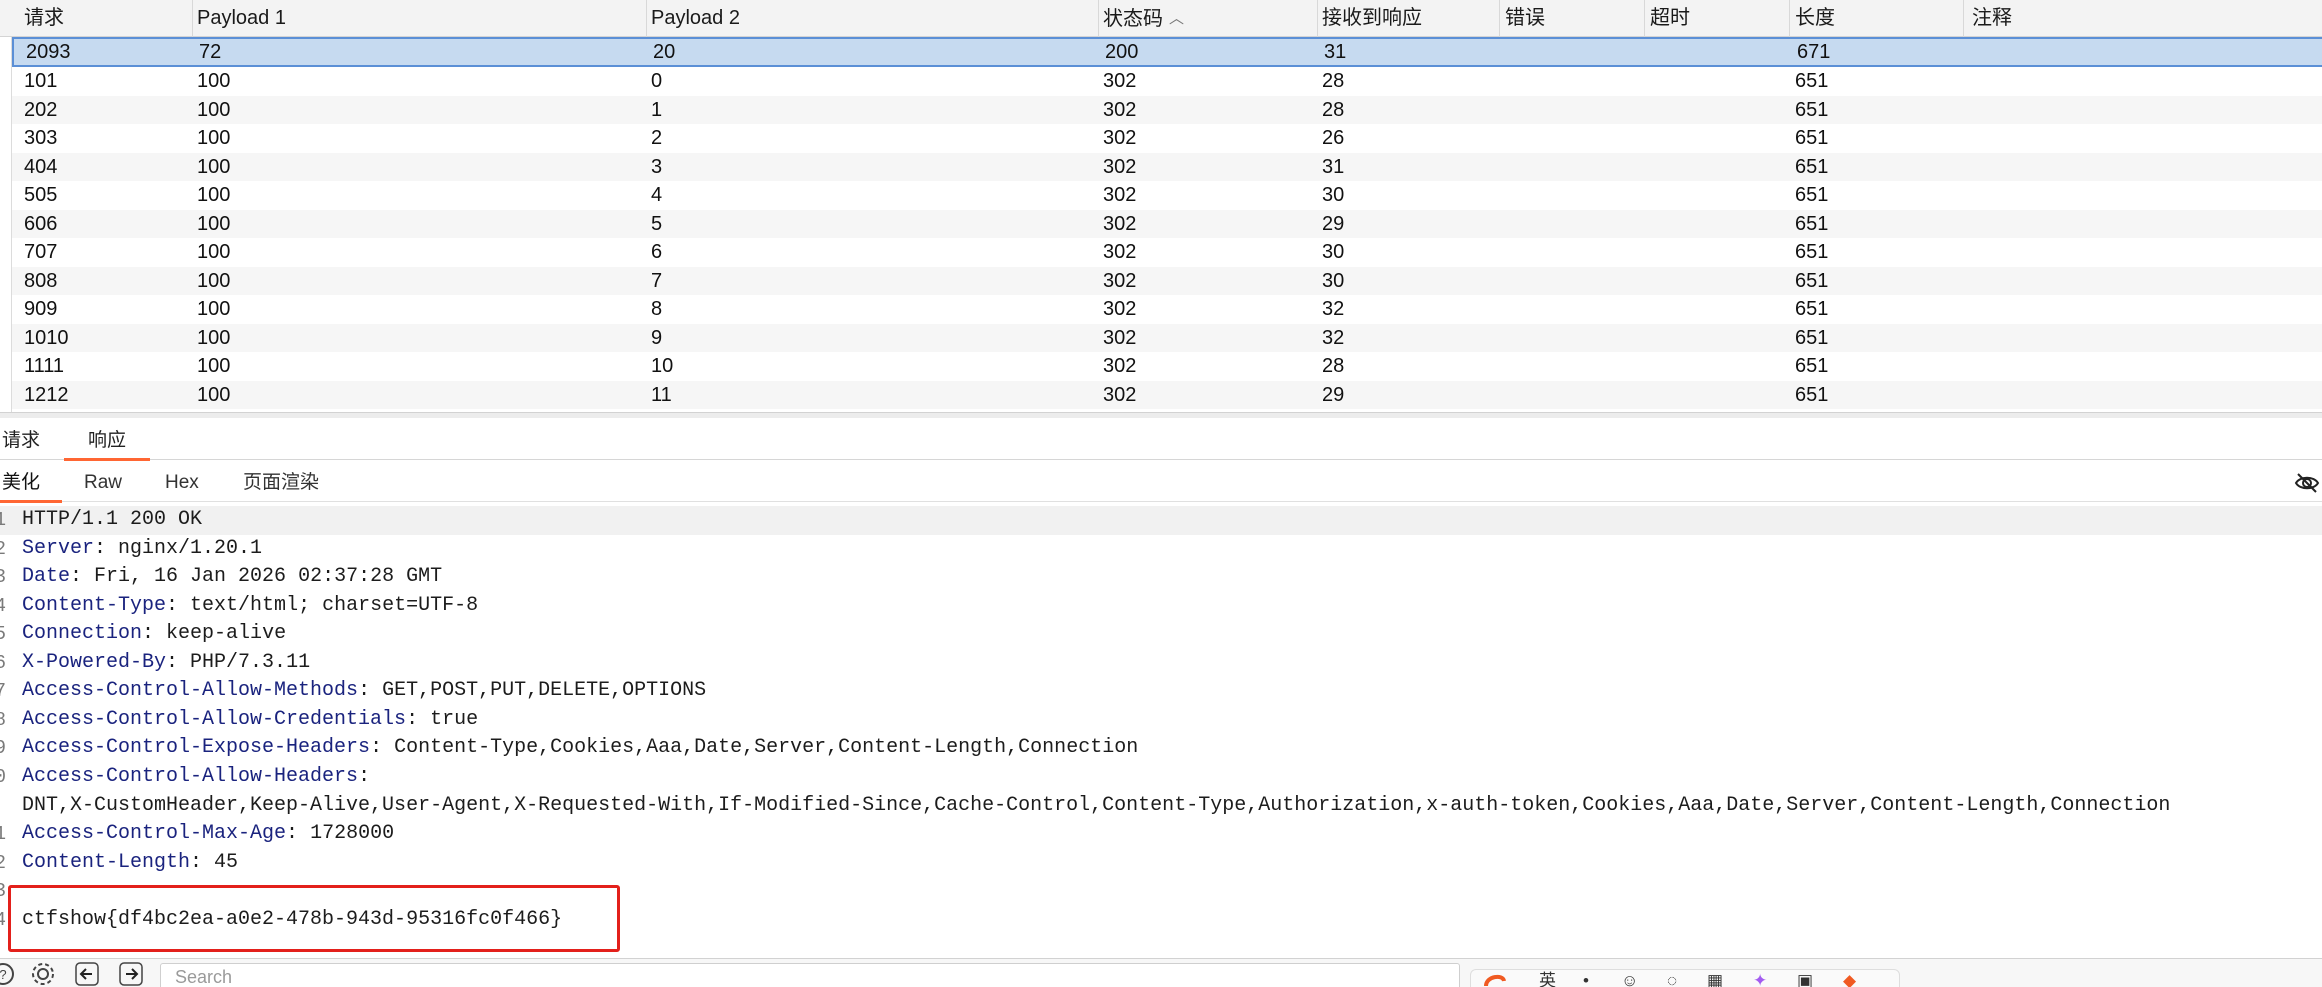 This screenshot has width=2322, height=987. What do you see at coordinates (1495, 979) in the screenshot?
I see `sogou-logo-icon` at bounding box center [1495, 979].